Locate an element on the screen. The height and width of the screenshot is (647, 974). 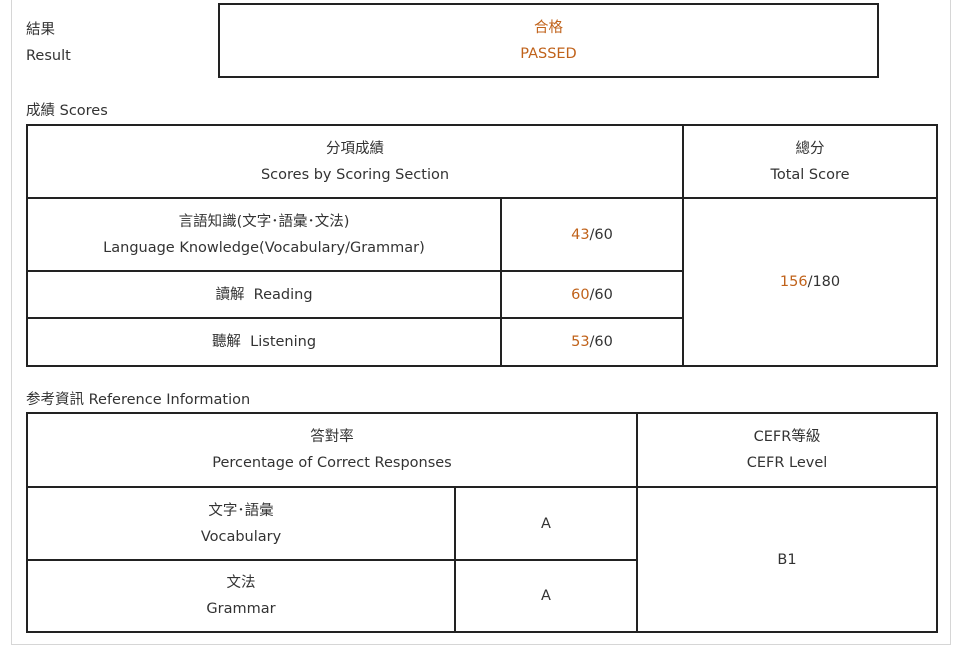
score-row-listening-value: 53/60 is located at coordinates (592, 342).